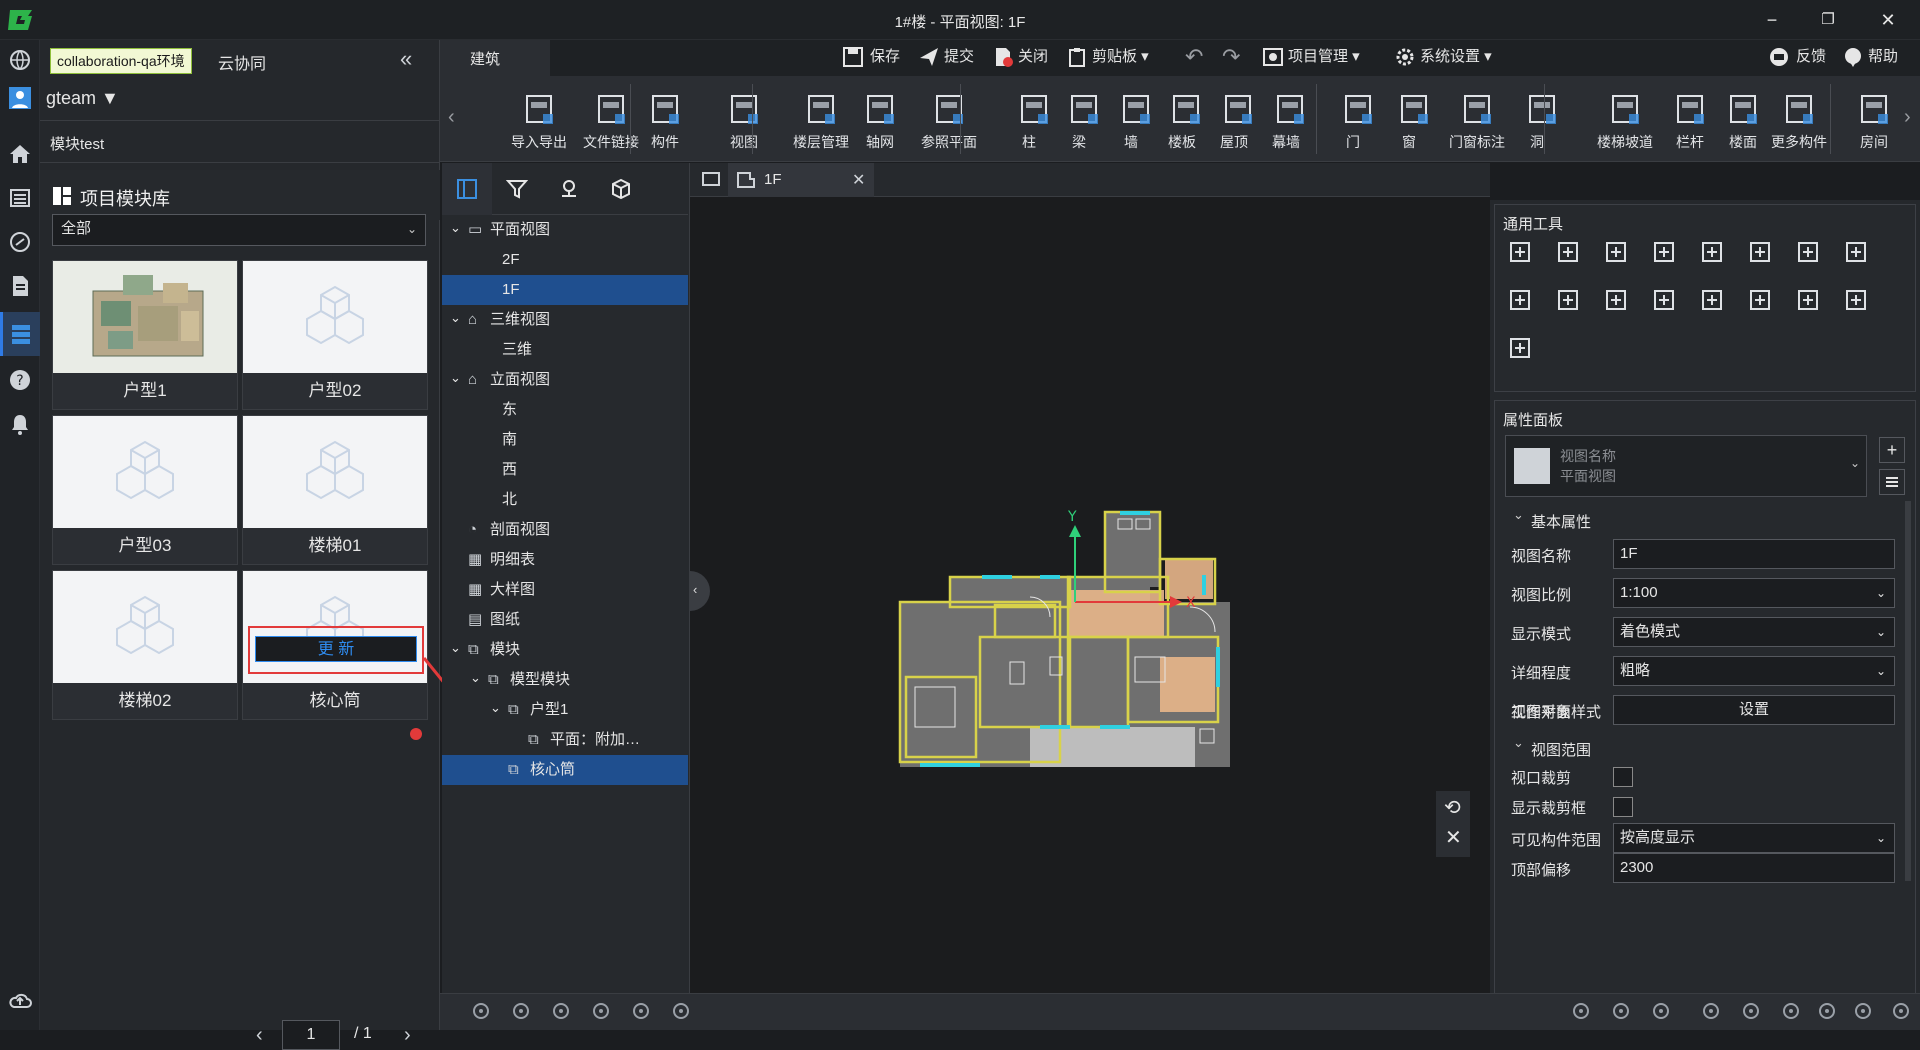 The height and width of the screenshot is (1050, 1920). Describe the element at coordinates (1412, 122) in the screenshot. I see `tool-window-button: 窗` at that location.